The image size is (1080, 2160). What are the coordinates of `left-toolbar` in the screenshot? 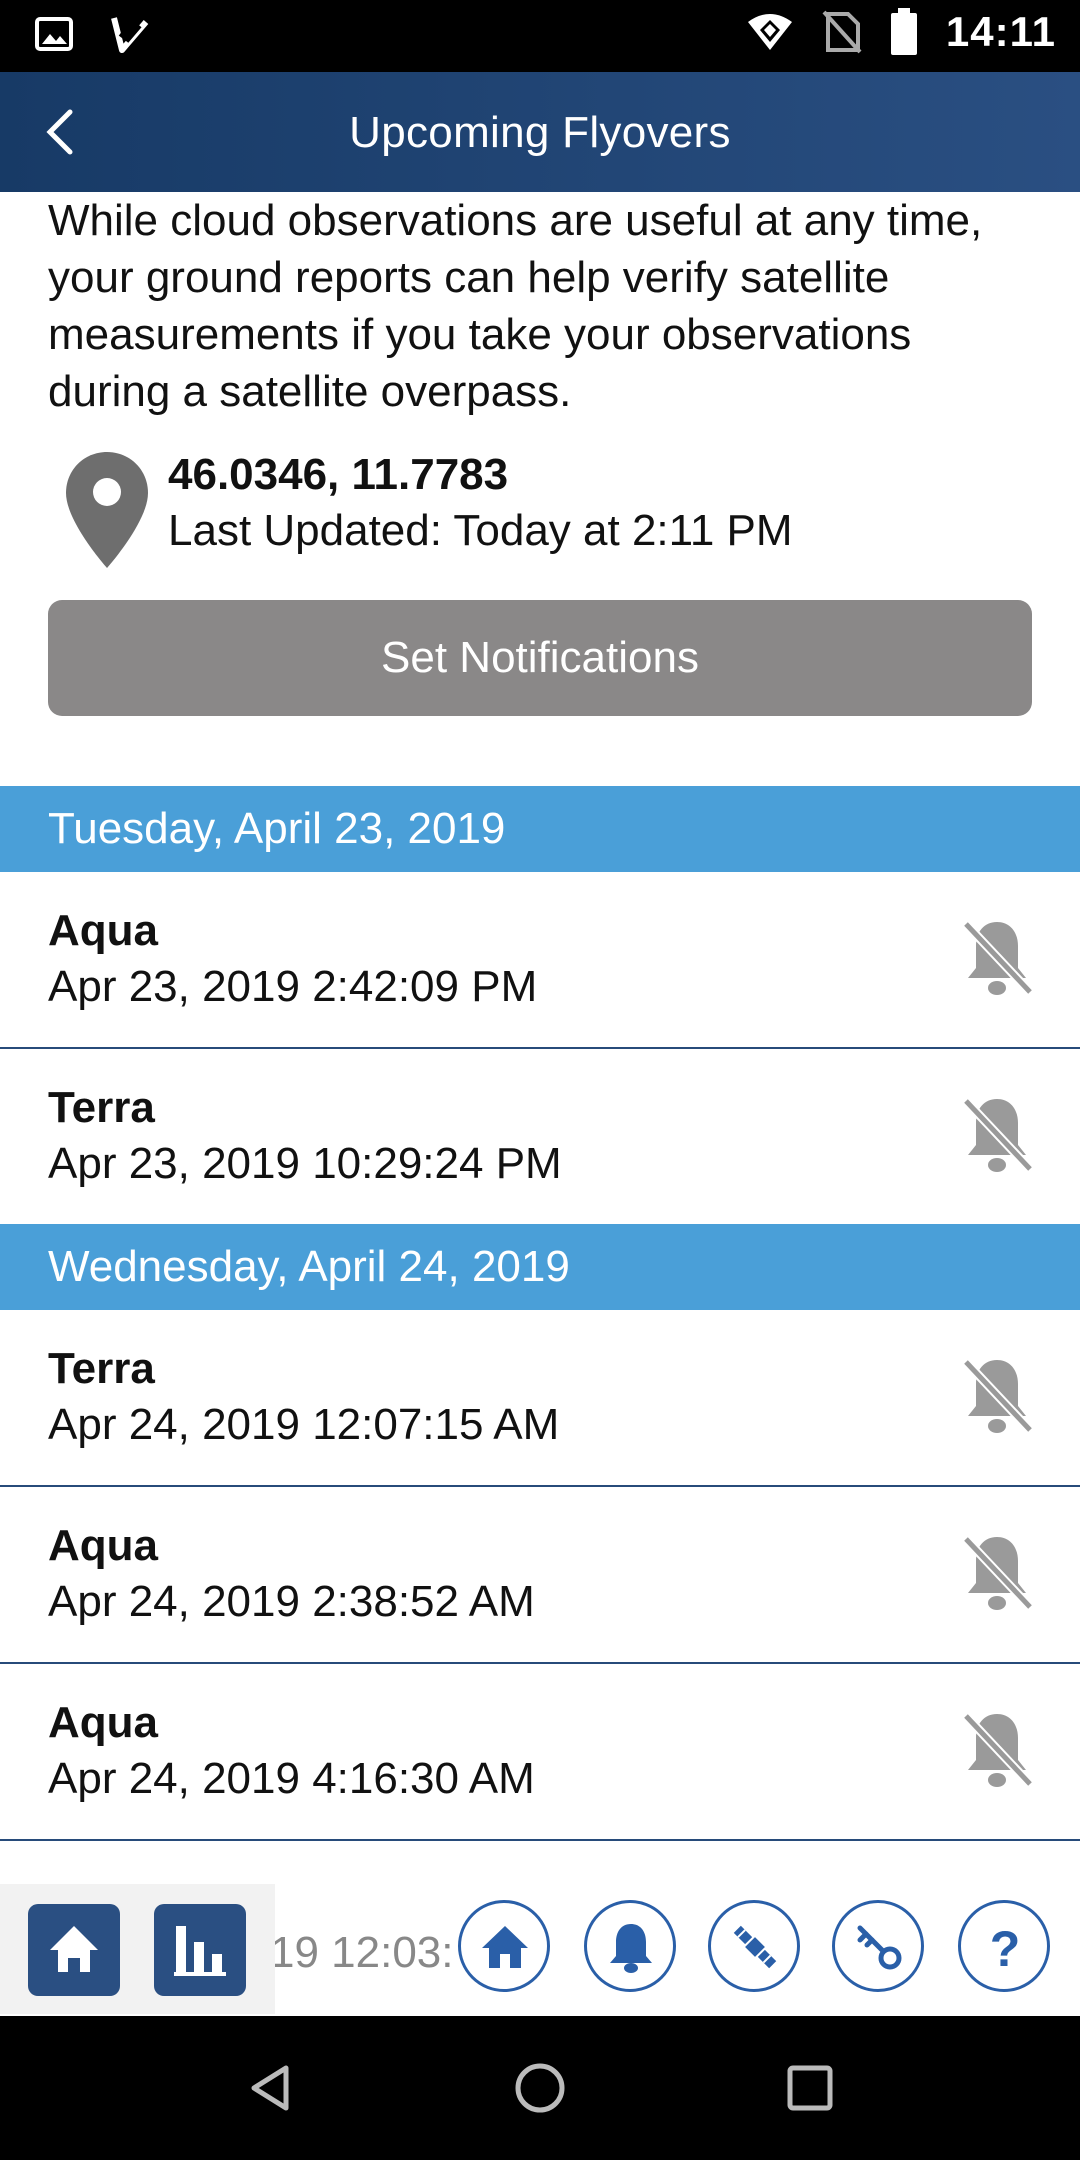 It's located at (137, 1949).